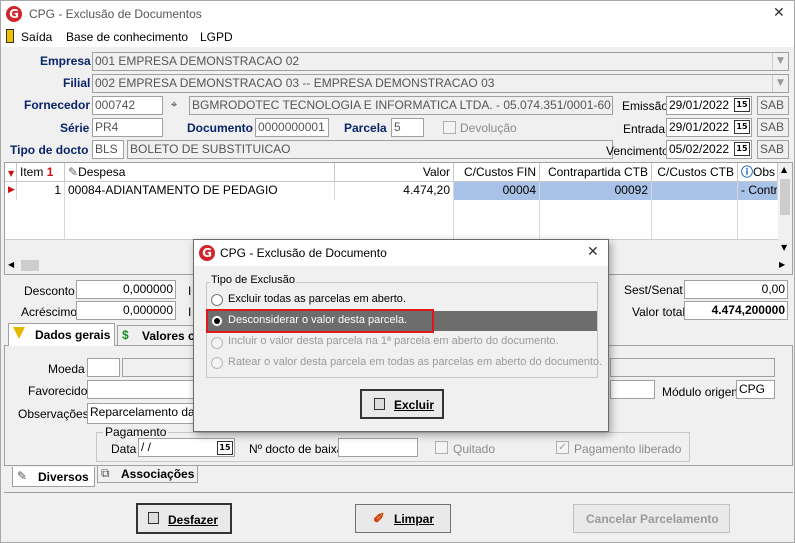  Describe the element at coordinates (784, 247) in the screenshot. I see `scroll-down-icon: ▼` at that location.